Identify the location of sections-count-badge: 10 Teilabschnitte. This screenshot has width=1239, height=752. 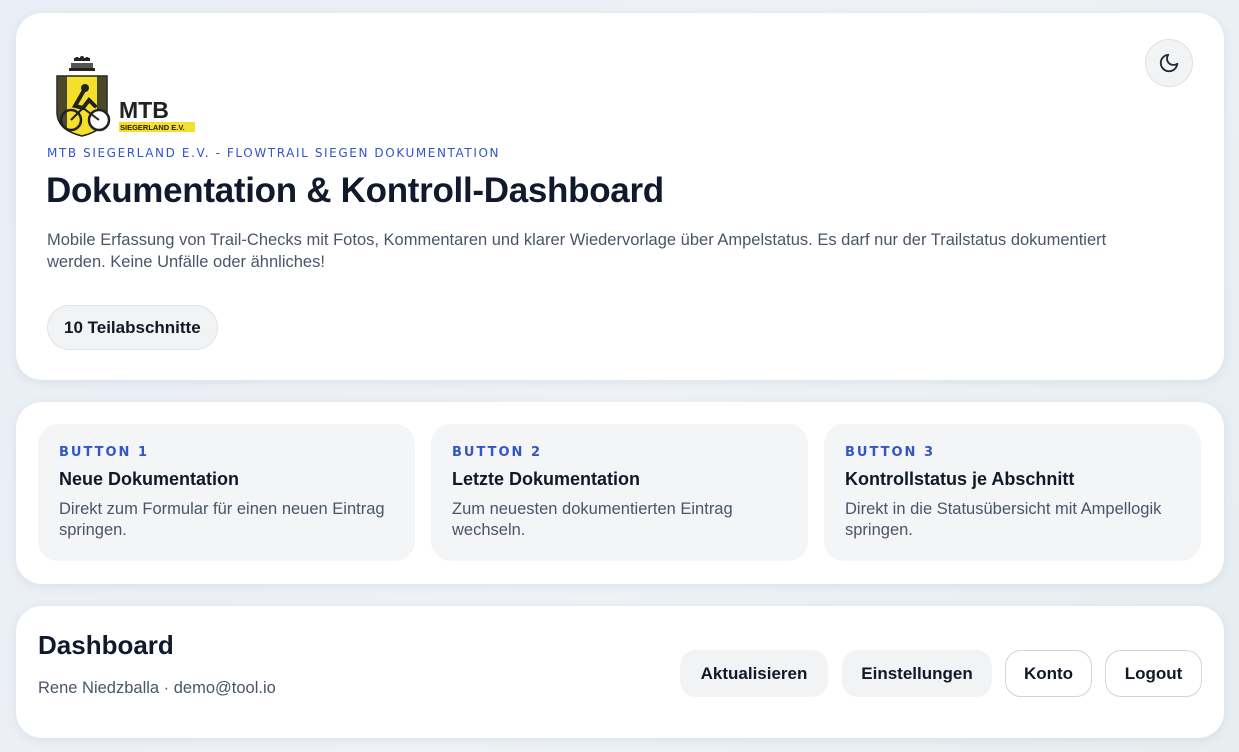
(132, 327).